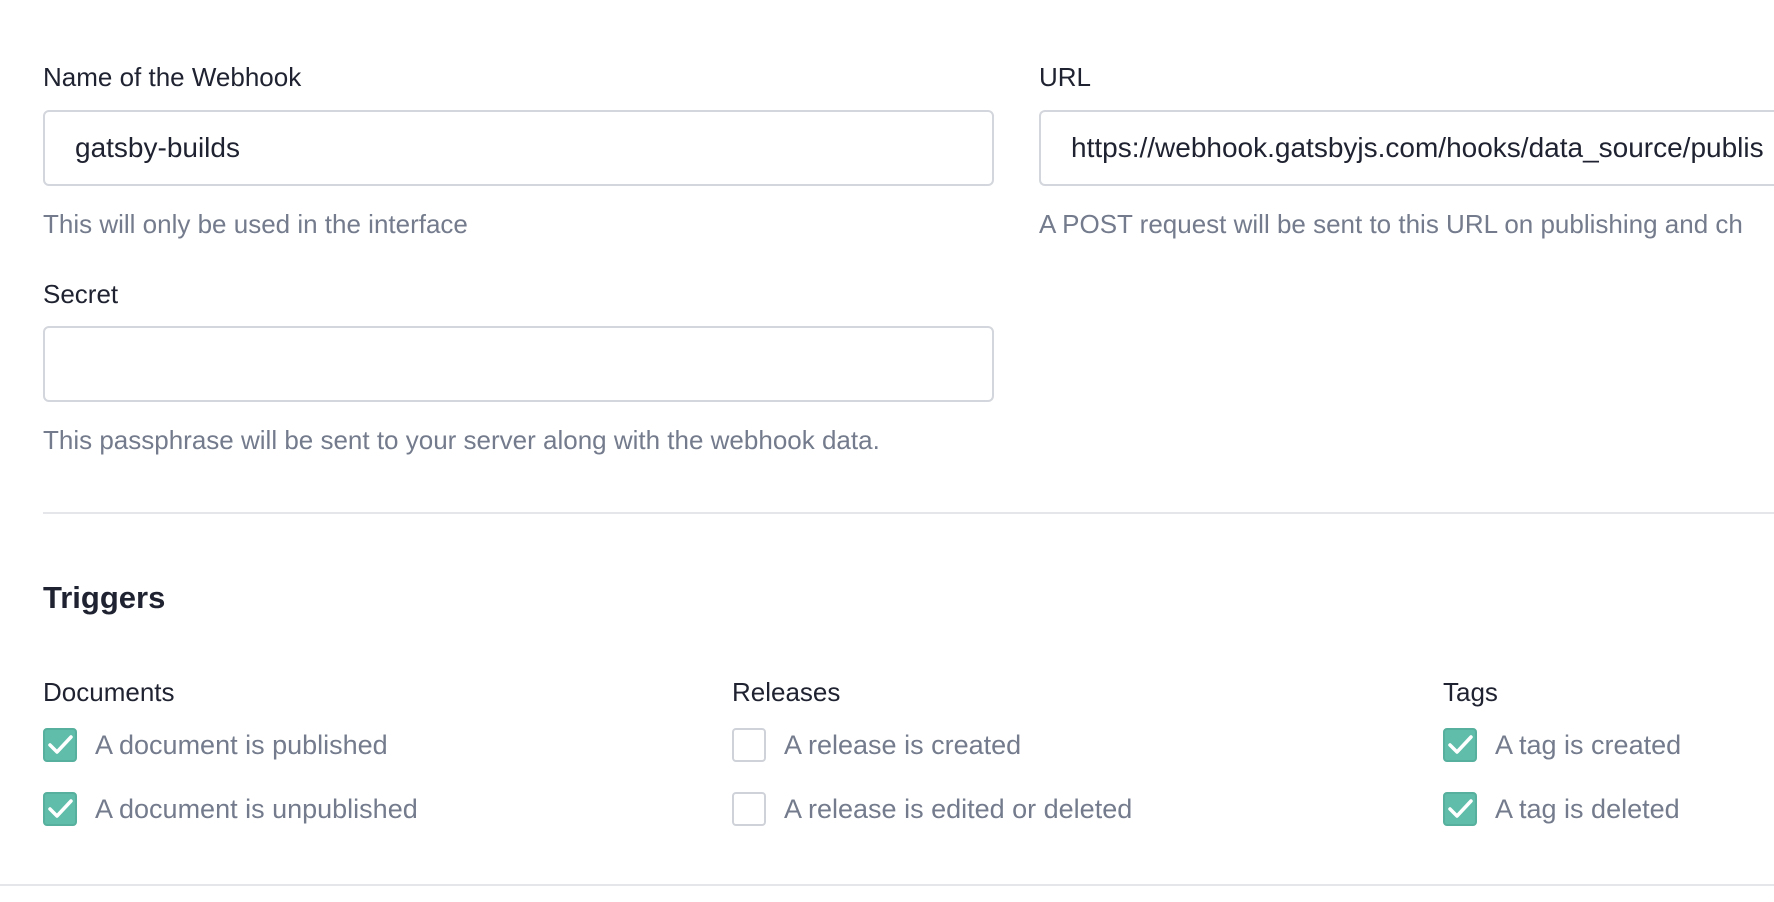 This screenshot has width=1774, height=902. Describe the element at coordinates (109, 692) in the screenshot. I see `documents-group-title: Documents` at that location.